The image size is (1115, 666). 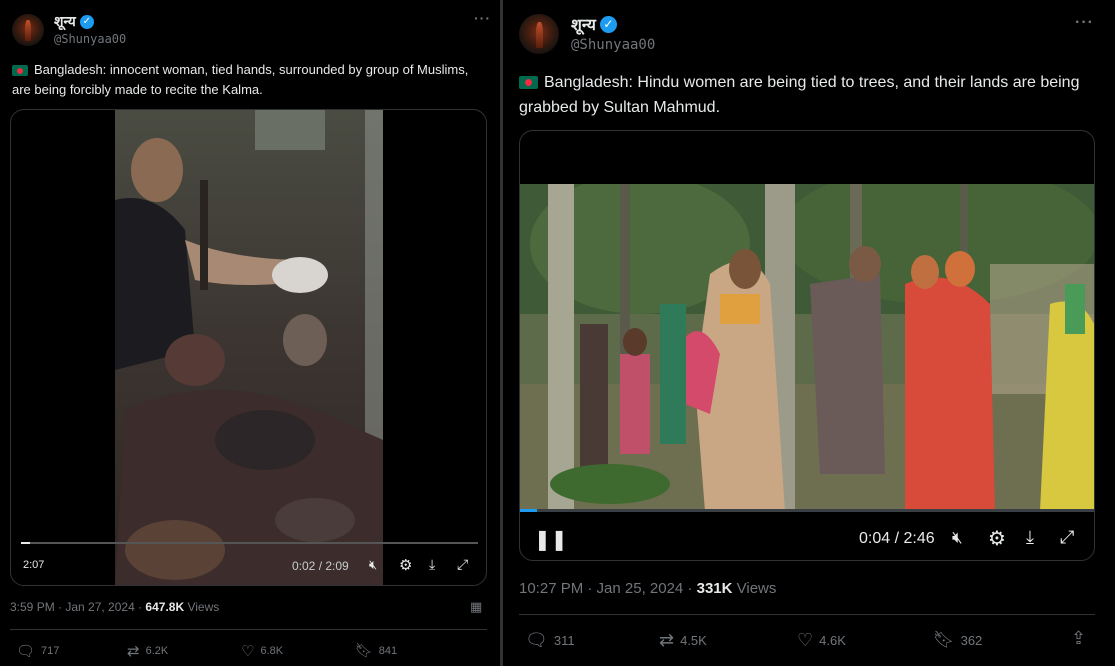 I want to click on views-count: 647.8K, so click(x=165, y=607).